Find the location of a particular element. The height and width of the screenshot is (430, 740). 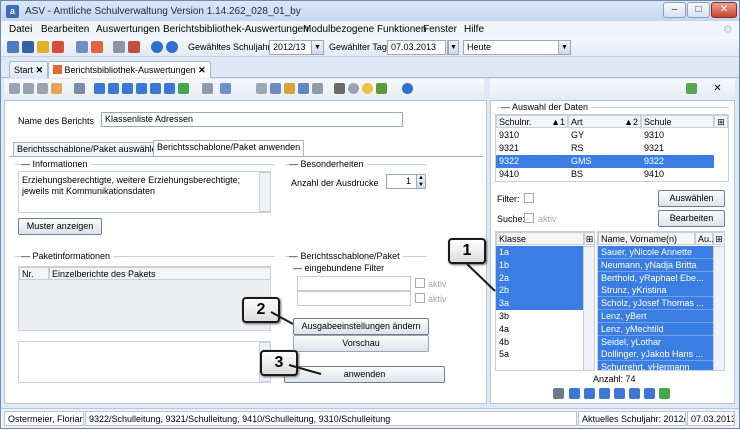

menu-auswertungen: Auswertungen is located at coordinates (128, 29).